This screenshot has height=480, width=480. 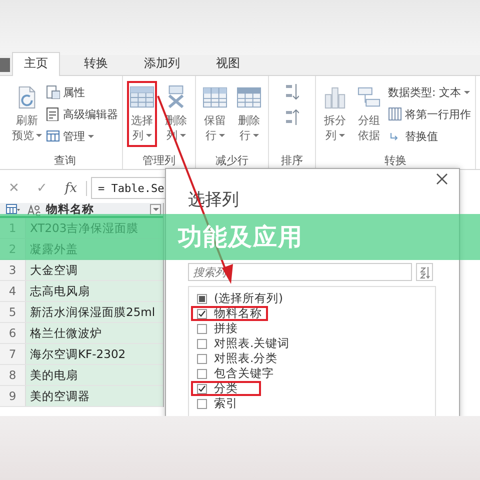 What do you see at coordinates (159, 161) in the screenshot?
I see `group-label: 管理列` at bounding box center [159, 161].